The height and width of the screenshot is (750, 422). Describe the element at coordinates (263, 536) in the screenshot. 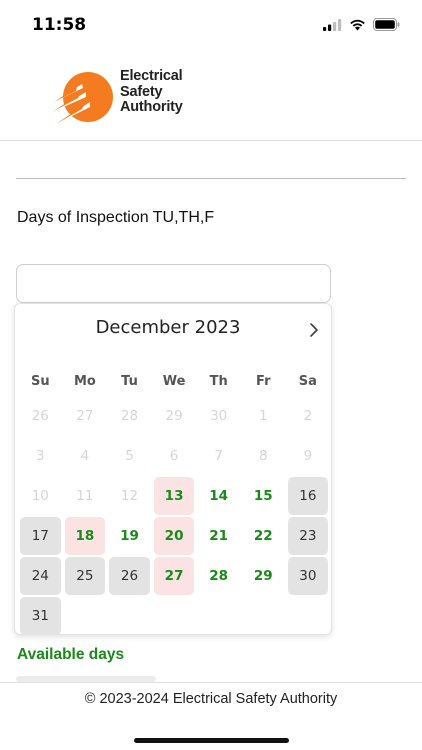

I see `calendar-day-available: 22` at that location.